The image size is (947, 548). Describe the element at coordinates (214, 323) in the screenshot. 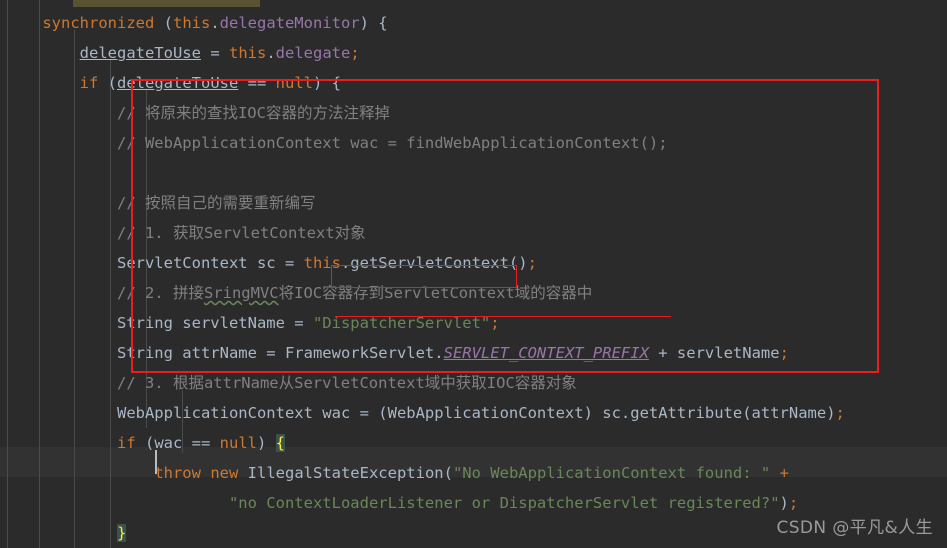

I see `code-token: String servletName =` at that location.